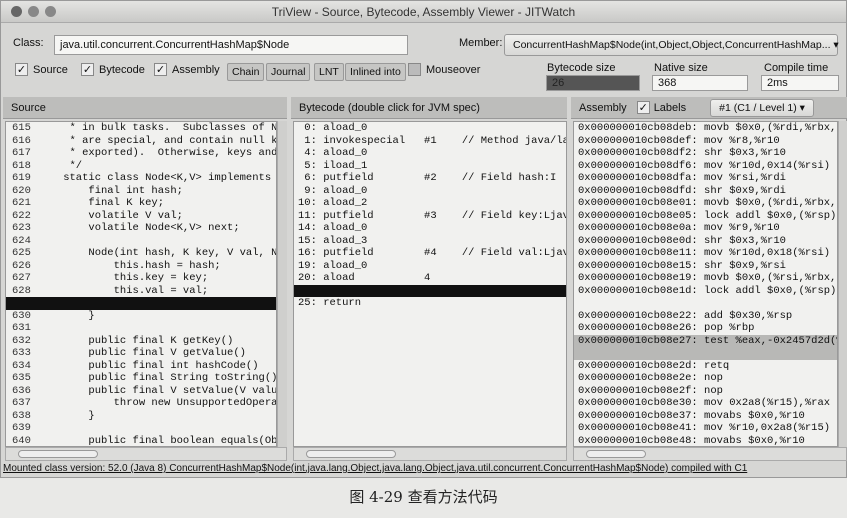  What do you see at coordinates (157, 153) in the screenshot?
I see `code-text: * exported). Otherwise, keys and` at bounding box center [157, 153].